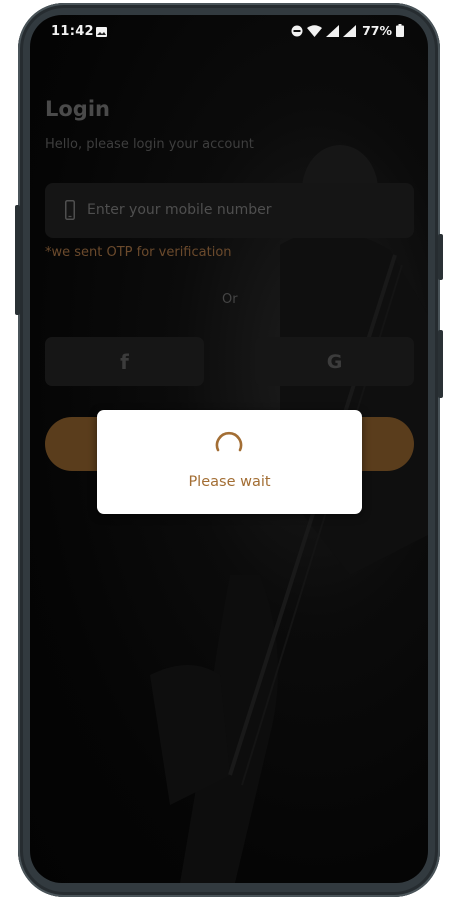 Image resolution: width=460 pixels, height=900 pixels. I want to click on loading-dialog: Please wait, so click(229, 462).